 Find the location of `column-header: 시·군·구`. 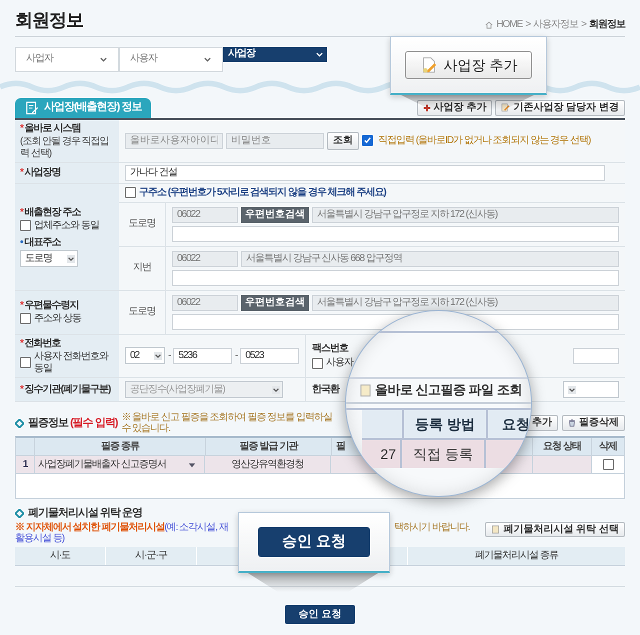

column-header: 시·군·구 is located at coordinates (151, 555).